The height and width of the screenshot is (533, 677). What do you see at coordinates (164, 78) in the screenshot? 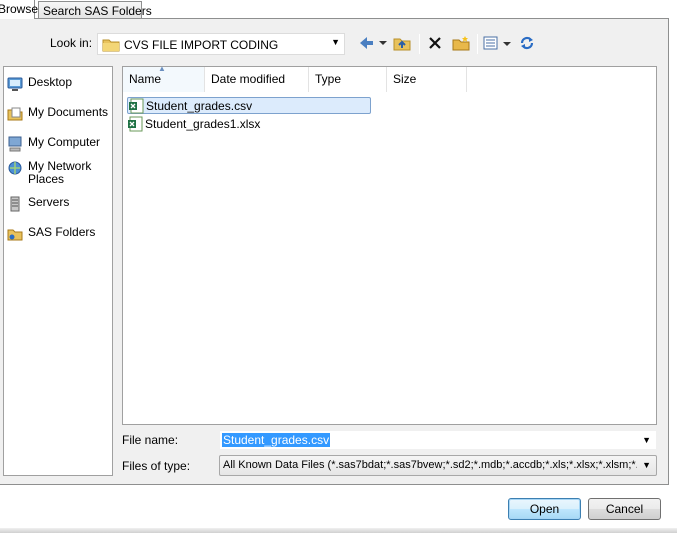
I see `column-header-name: ▲ Name` at bounding box center [164, 78].